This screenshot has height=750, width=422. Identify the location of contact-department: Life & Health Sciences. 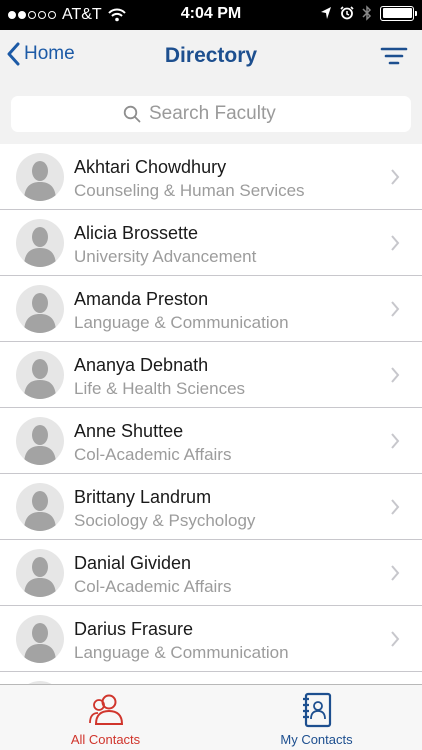
(160, 388).